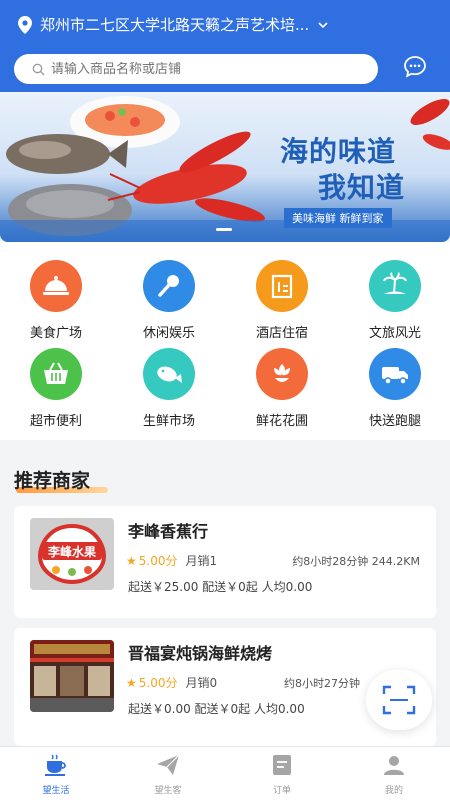 This screenshot has height=800, width=450. Describe the element at coordinates (395, 374) in the screenshot. I see `delivery-truck-icon` at that location.